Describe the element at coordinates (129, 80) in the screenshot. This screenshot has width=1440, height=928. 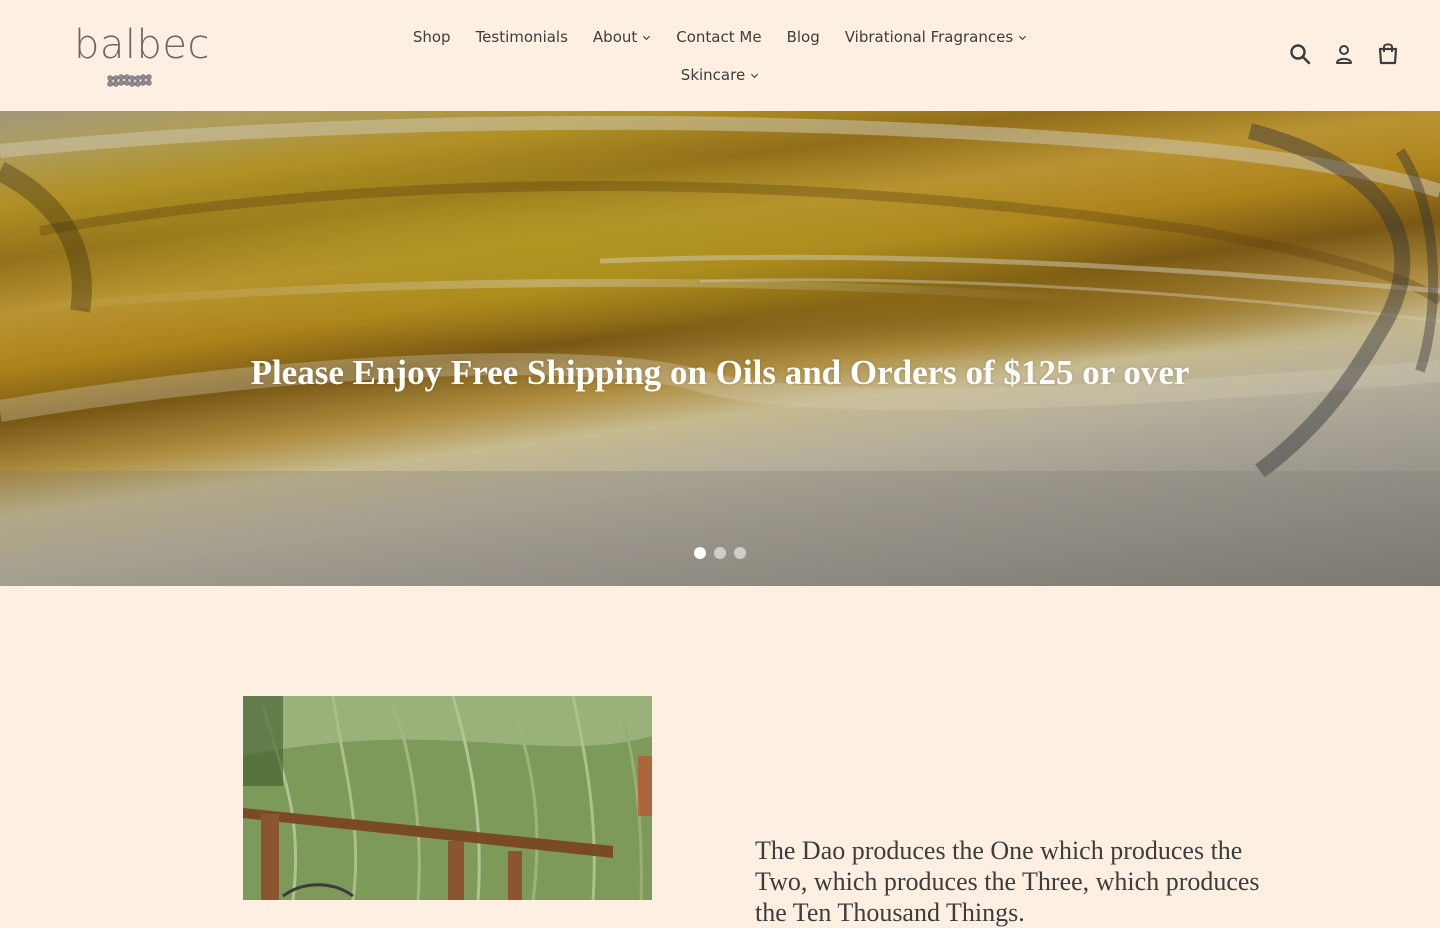
I see `flower-cluster-icon` at that location.